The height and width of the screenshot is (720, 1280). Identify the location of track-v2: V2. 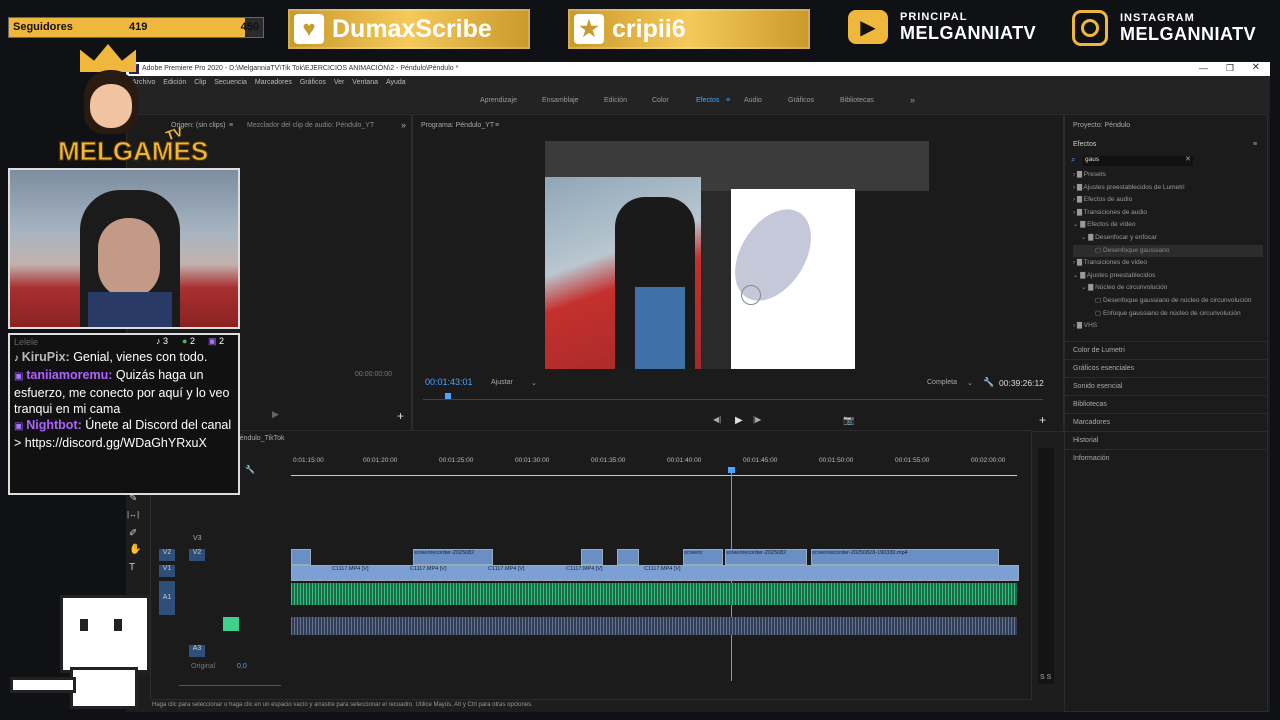
(197, 555).